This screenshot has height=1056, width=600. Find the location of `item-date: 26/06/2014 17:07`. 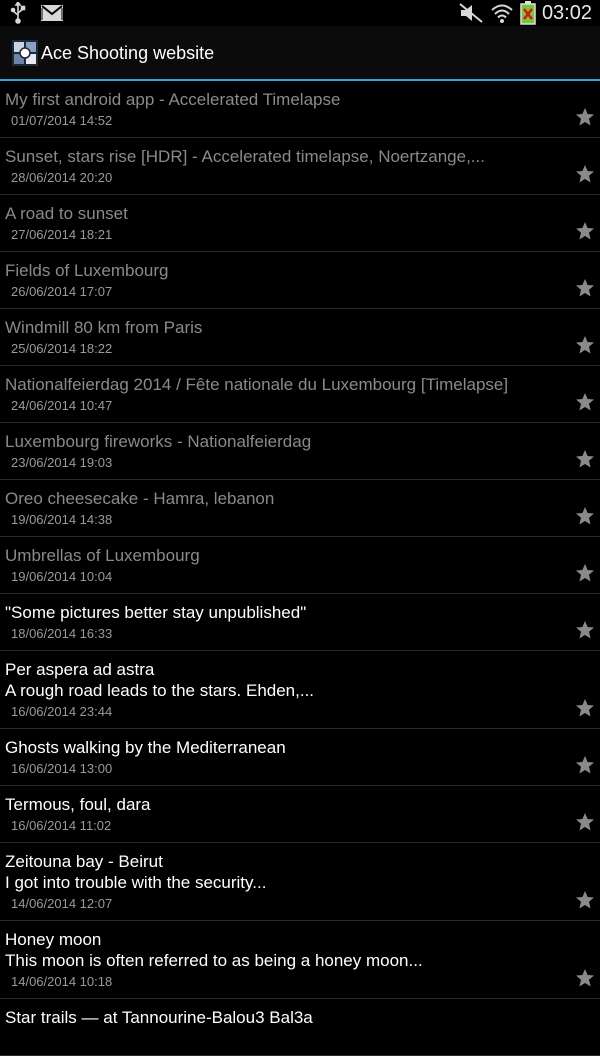

item-date: 26/06/2014 17:07 is located at coordinates (62, 291).